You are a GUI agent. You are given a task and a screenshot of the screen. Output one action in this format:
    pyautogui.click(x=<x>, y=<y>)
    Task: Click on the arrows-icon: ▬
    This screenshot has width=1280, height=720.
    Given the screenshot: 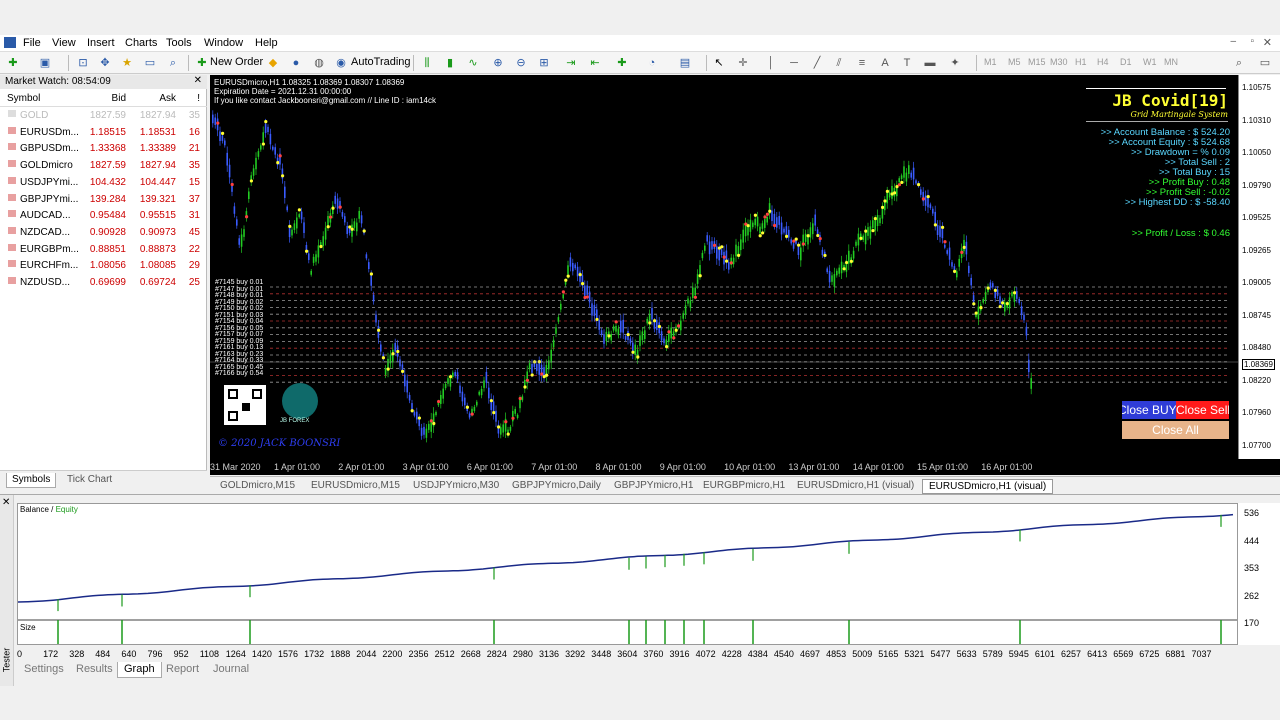 What is the action you would take?
    pyautogui.click(x=930, y=63)
    